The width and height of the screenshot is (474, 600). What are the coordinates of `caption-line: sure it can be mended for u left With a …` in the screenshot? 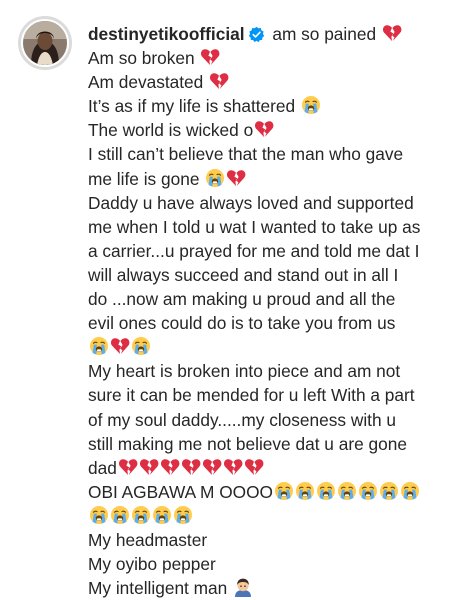 It's located at (280, 395).